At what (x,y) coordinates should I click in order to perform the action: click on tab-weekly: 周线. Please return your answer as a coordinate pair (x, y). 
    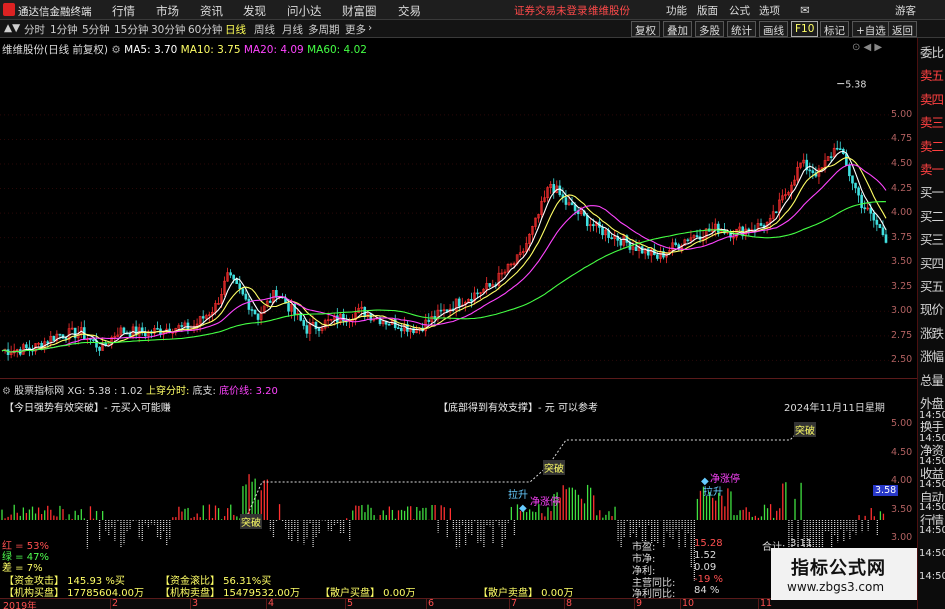
    Looking at the image, I should click on (264, 29).